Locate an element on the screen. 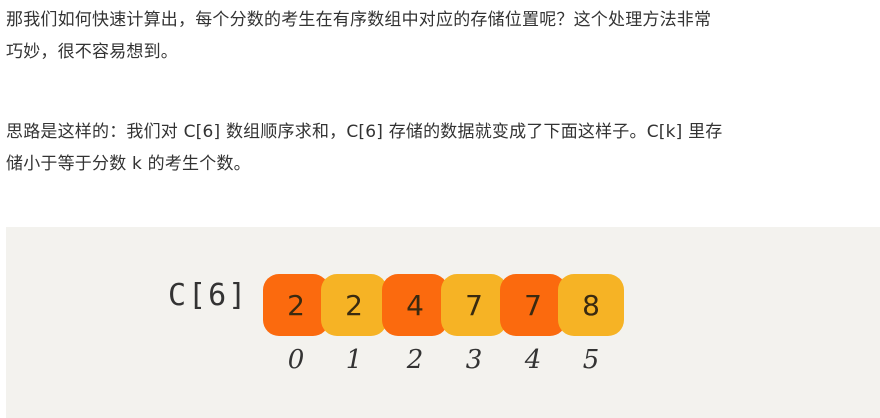 The image size is (880, 418). array-index: 1 is located at coordinates (354, 360).